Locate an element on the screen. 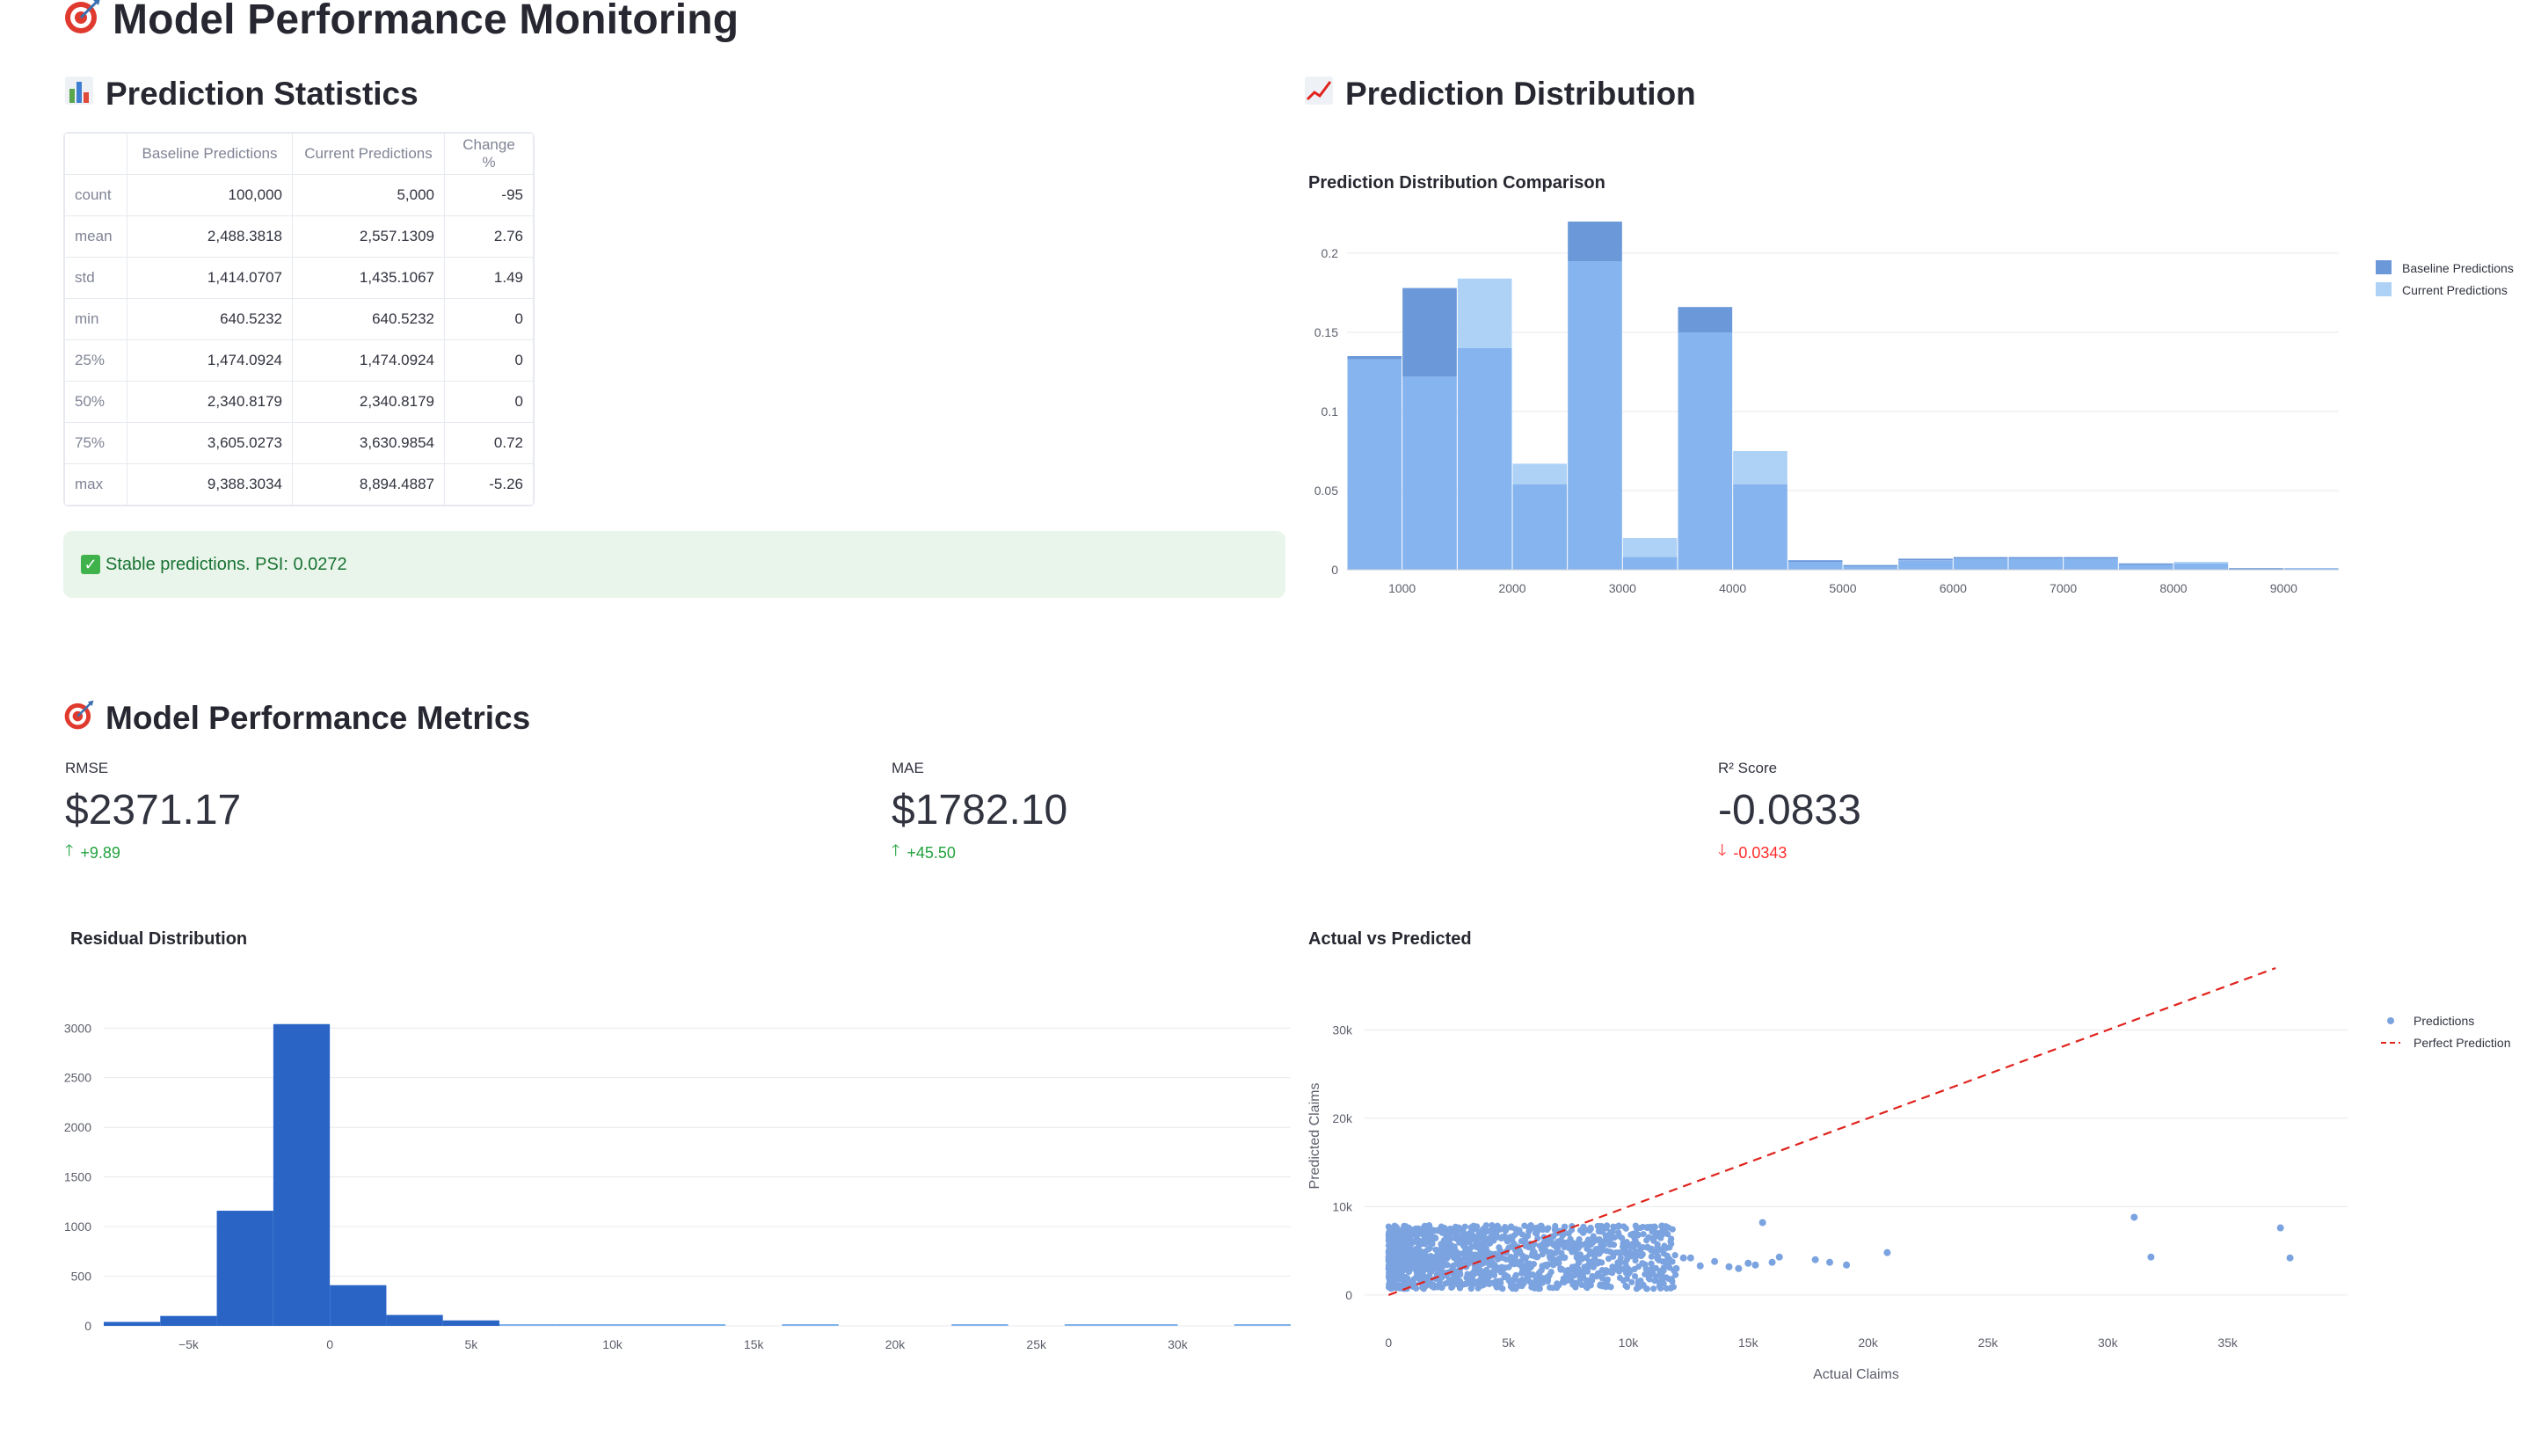  y-tick-label: 0 is located at coordinates (1349, 1295).